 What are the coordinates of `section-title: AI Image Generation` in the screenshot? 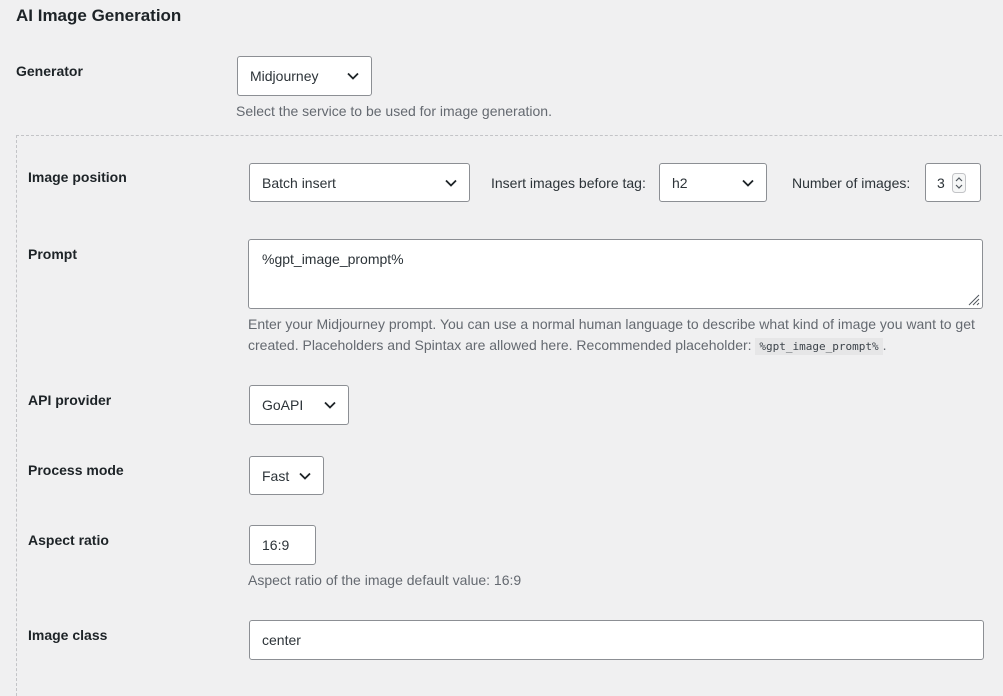 It's located at (99, 15).